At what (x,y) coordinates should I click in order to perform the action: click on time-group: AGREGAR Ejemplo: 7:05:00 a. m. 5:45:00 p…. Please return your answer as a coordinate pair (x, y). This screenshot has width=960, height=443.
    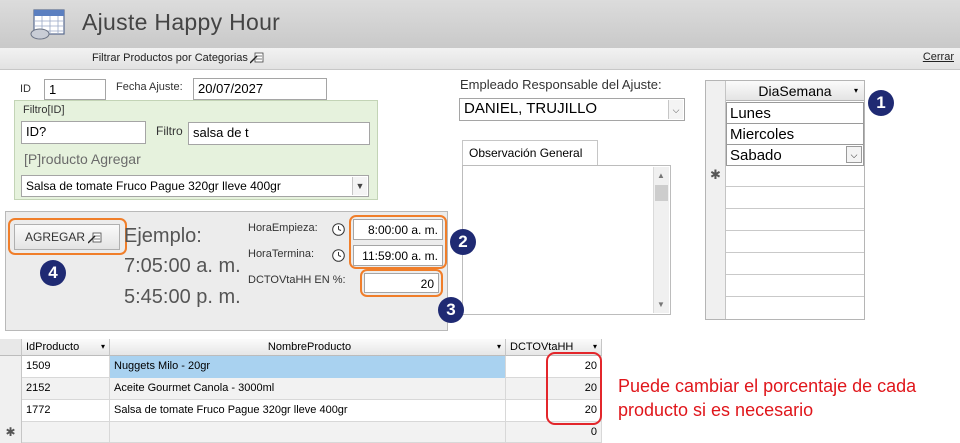
    Looking at the image, I should click on (226, 271).